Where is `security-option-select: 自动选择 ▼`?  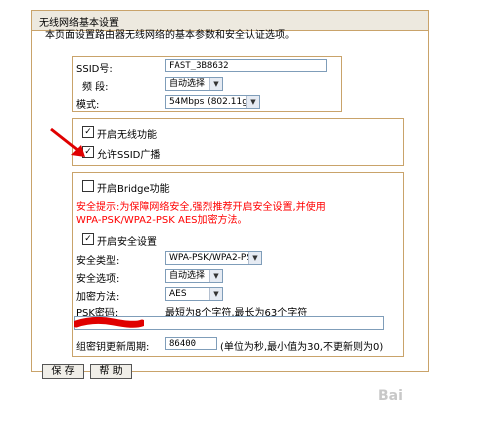 security-option-select: 自动选择 ▼ is located at coordinates (194, 276).